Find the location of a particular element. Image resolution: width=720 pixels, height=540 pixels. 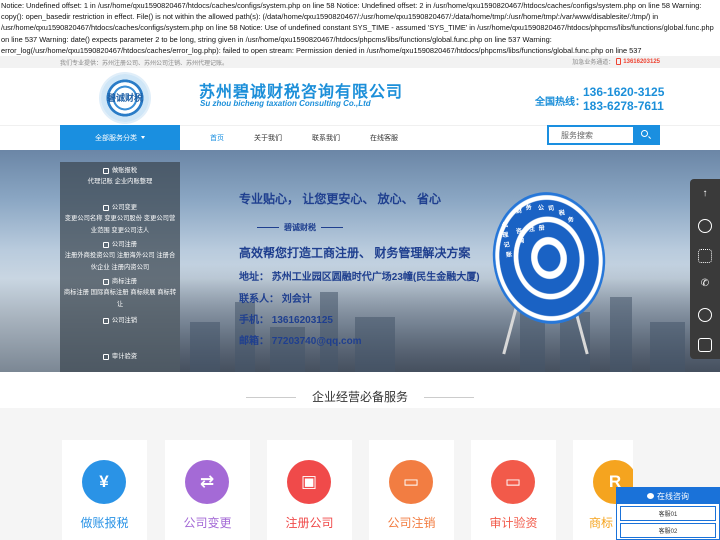

service-card-title: 公司注销 is located at coordinates (411, 523).